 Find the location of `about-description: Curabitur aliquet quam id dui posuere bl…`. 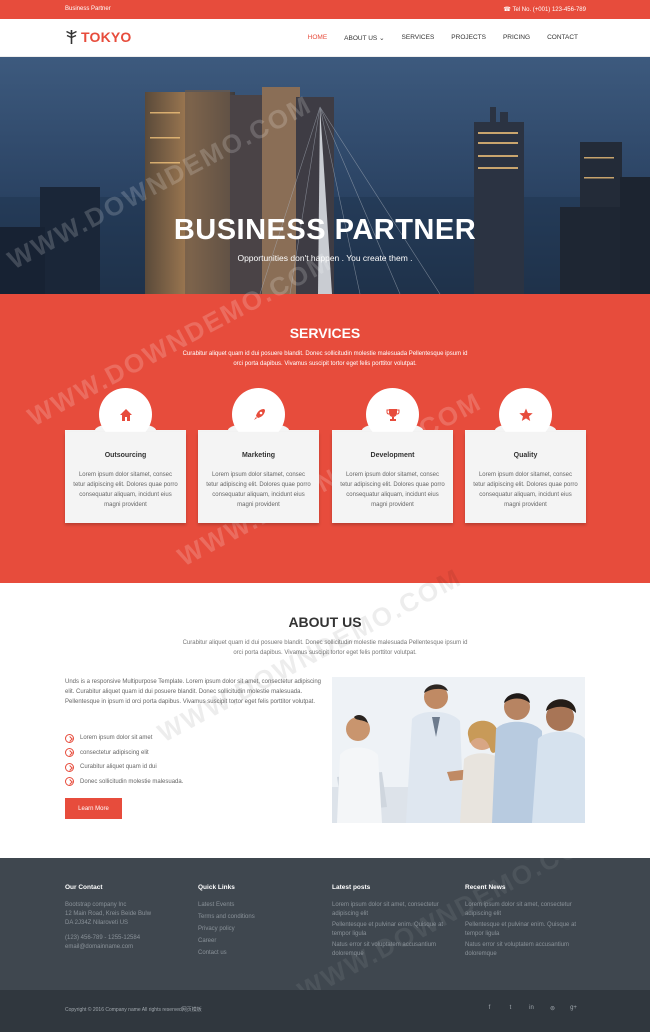

about-description: Curabitur aliquet quam id dui posuere bl… is located at coordinates (325, 648).